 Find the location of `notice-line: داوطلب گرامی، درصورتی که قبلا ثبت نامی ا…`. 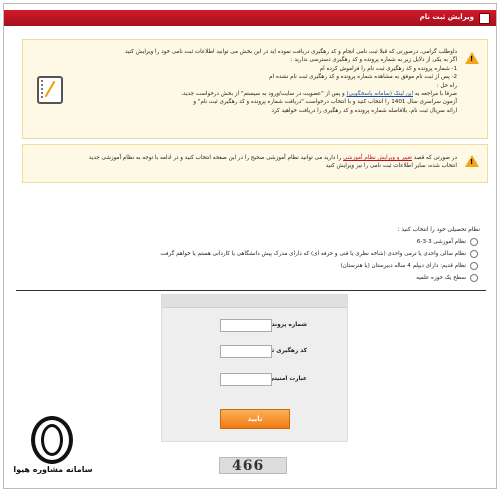

notice-line: داوطلب گرامی، درصورتی که قبلا ثبت نامی ا… is located at coordinates (290, 52).